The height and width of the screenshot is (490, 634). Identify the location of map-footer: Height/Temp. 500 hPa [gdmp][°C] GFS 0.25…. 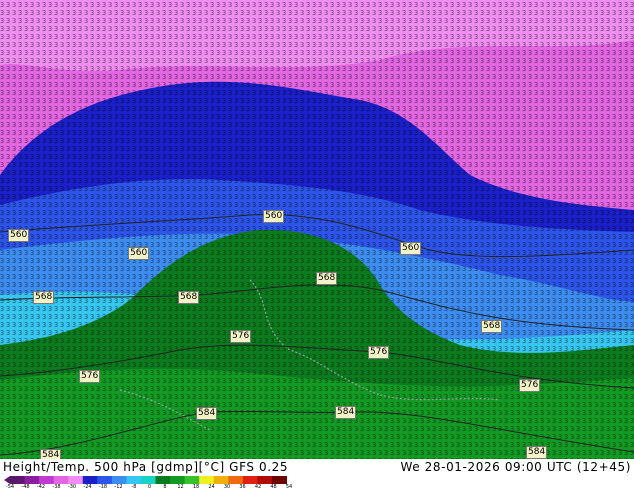
(317, 474).